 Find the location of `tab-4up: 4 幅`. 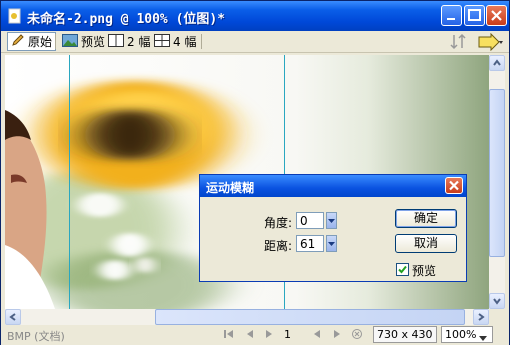

tab-4up: 4 幅 is located at coordinates (175, 41).